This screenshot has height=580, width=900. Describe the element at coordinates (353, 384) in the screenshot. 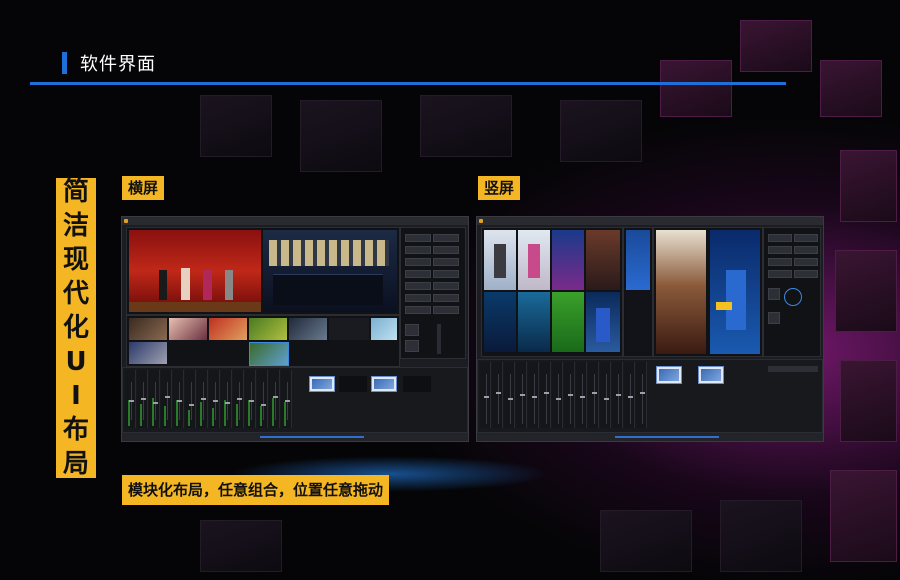

I see `layout-slot` at that location.